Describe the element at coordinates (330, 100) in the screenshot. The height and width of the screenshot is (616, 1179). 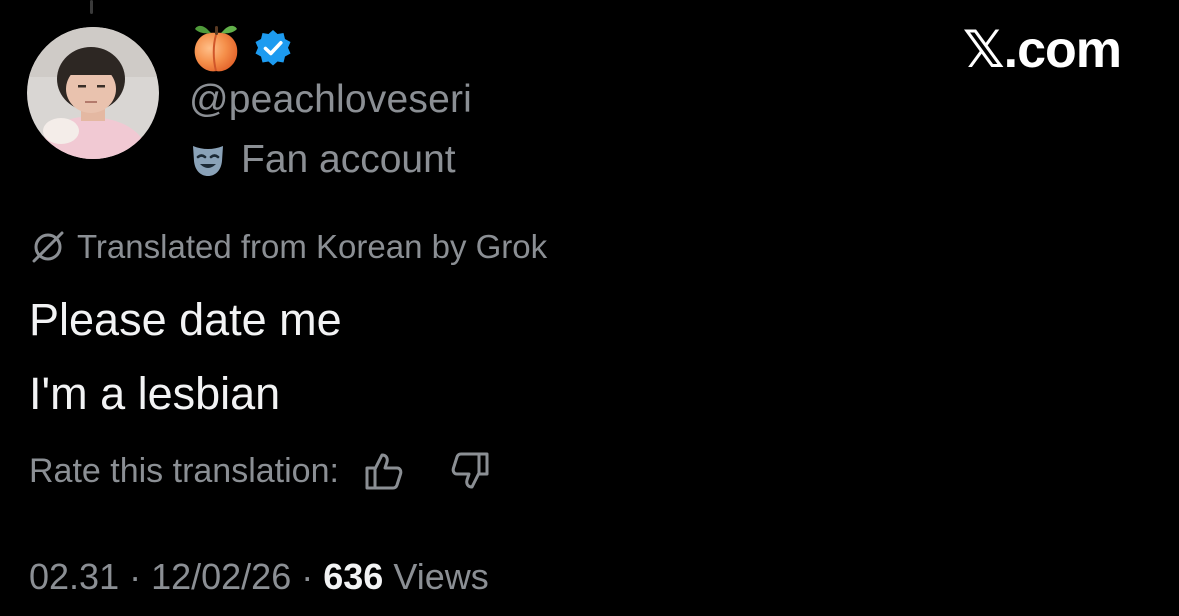
I see `author-handle: @peachloveseri` at that location.